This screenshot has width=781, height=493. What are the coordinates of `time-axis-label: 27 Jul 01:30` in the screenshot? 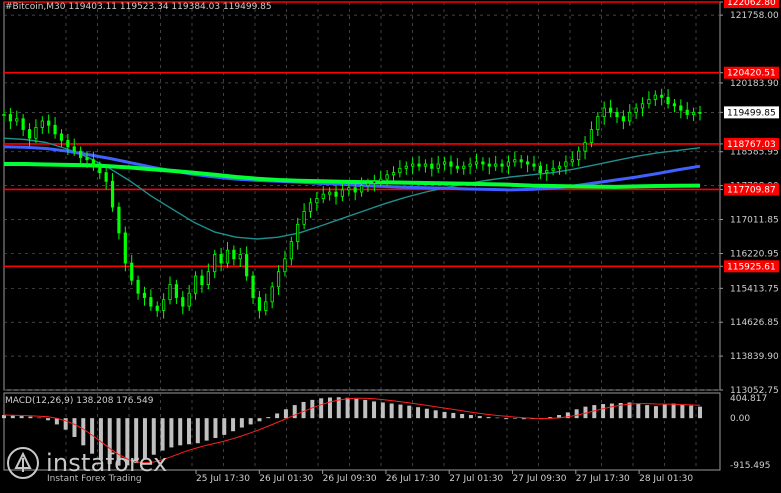 It's located at (476, 479).